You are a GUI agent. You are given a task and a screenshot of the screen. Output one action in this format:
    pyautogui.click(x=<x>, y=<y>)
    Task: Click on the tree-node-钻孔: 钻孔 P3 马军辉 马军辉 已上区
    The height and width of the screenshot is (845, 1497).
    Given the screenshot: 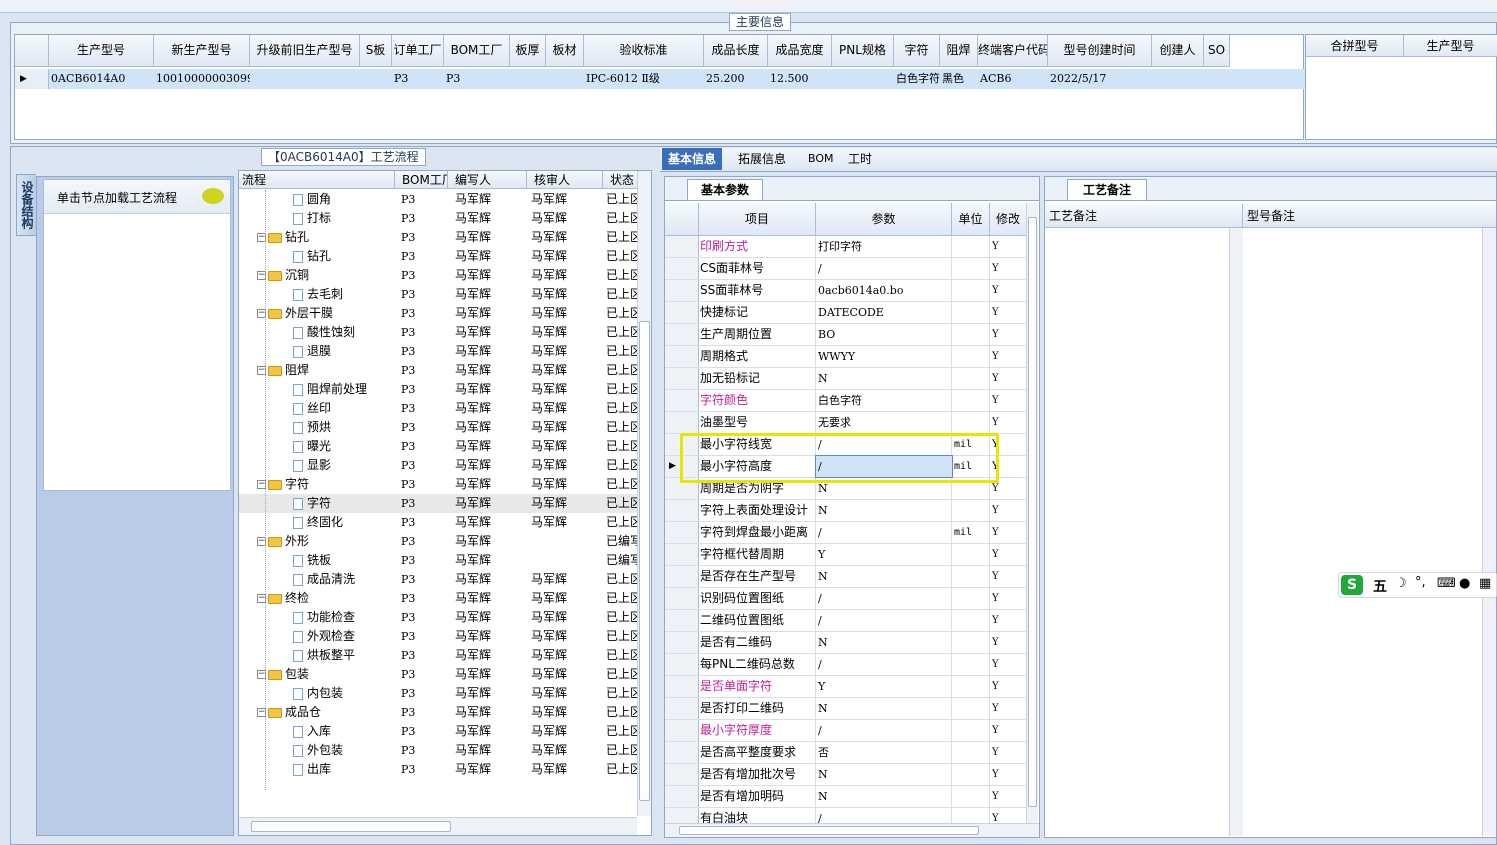 What is the action you would take?
    pyautogui.click(x=439, y=256)
    